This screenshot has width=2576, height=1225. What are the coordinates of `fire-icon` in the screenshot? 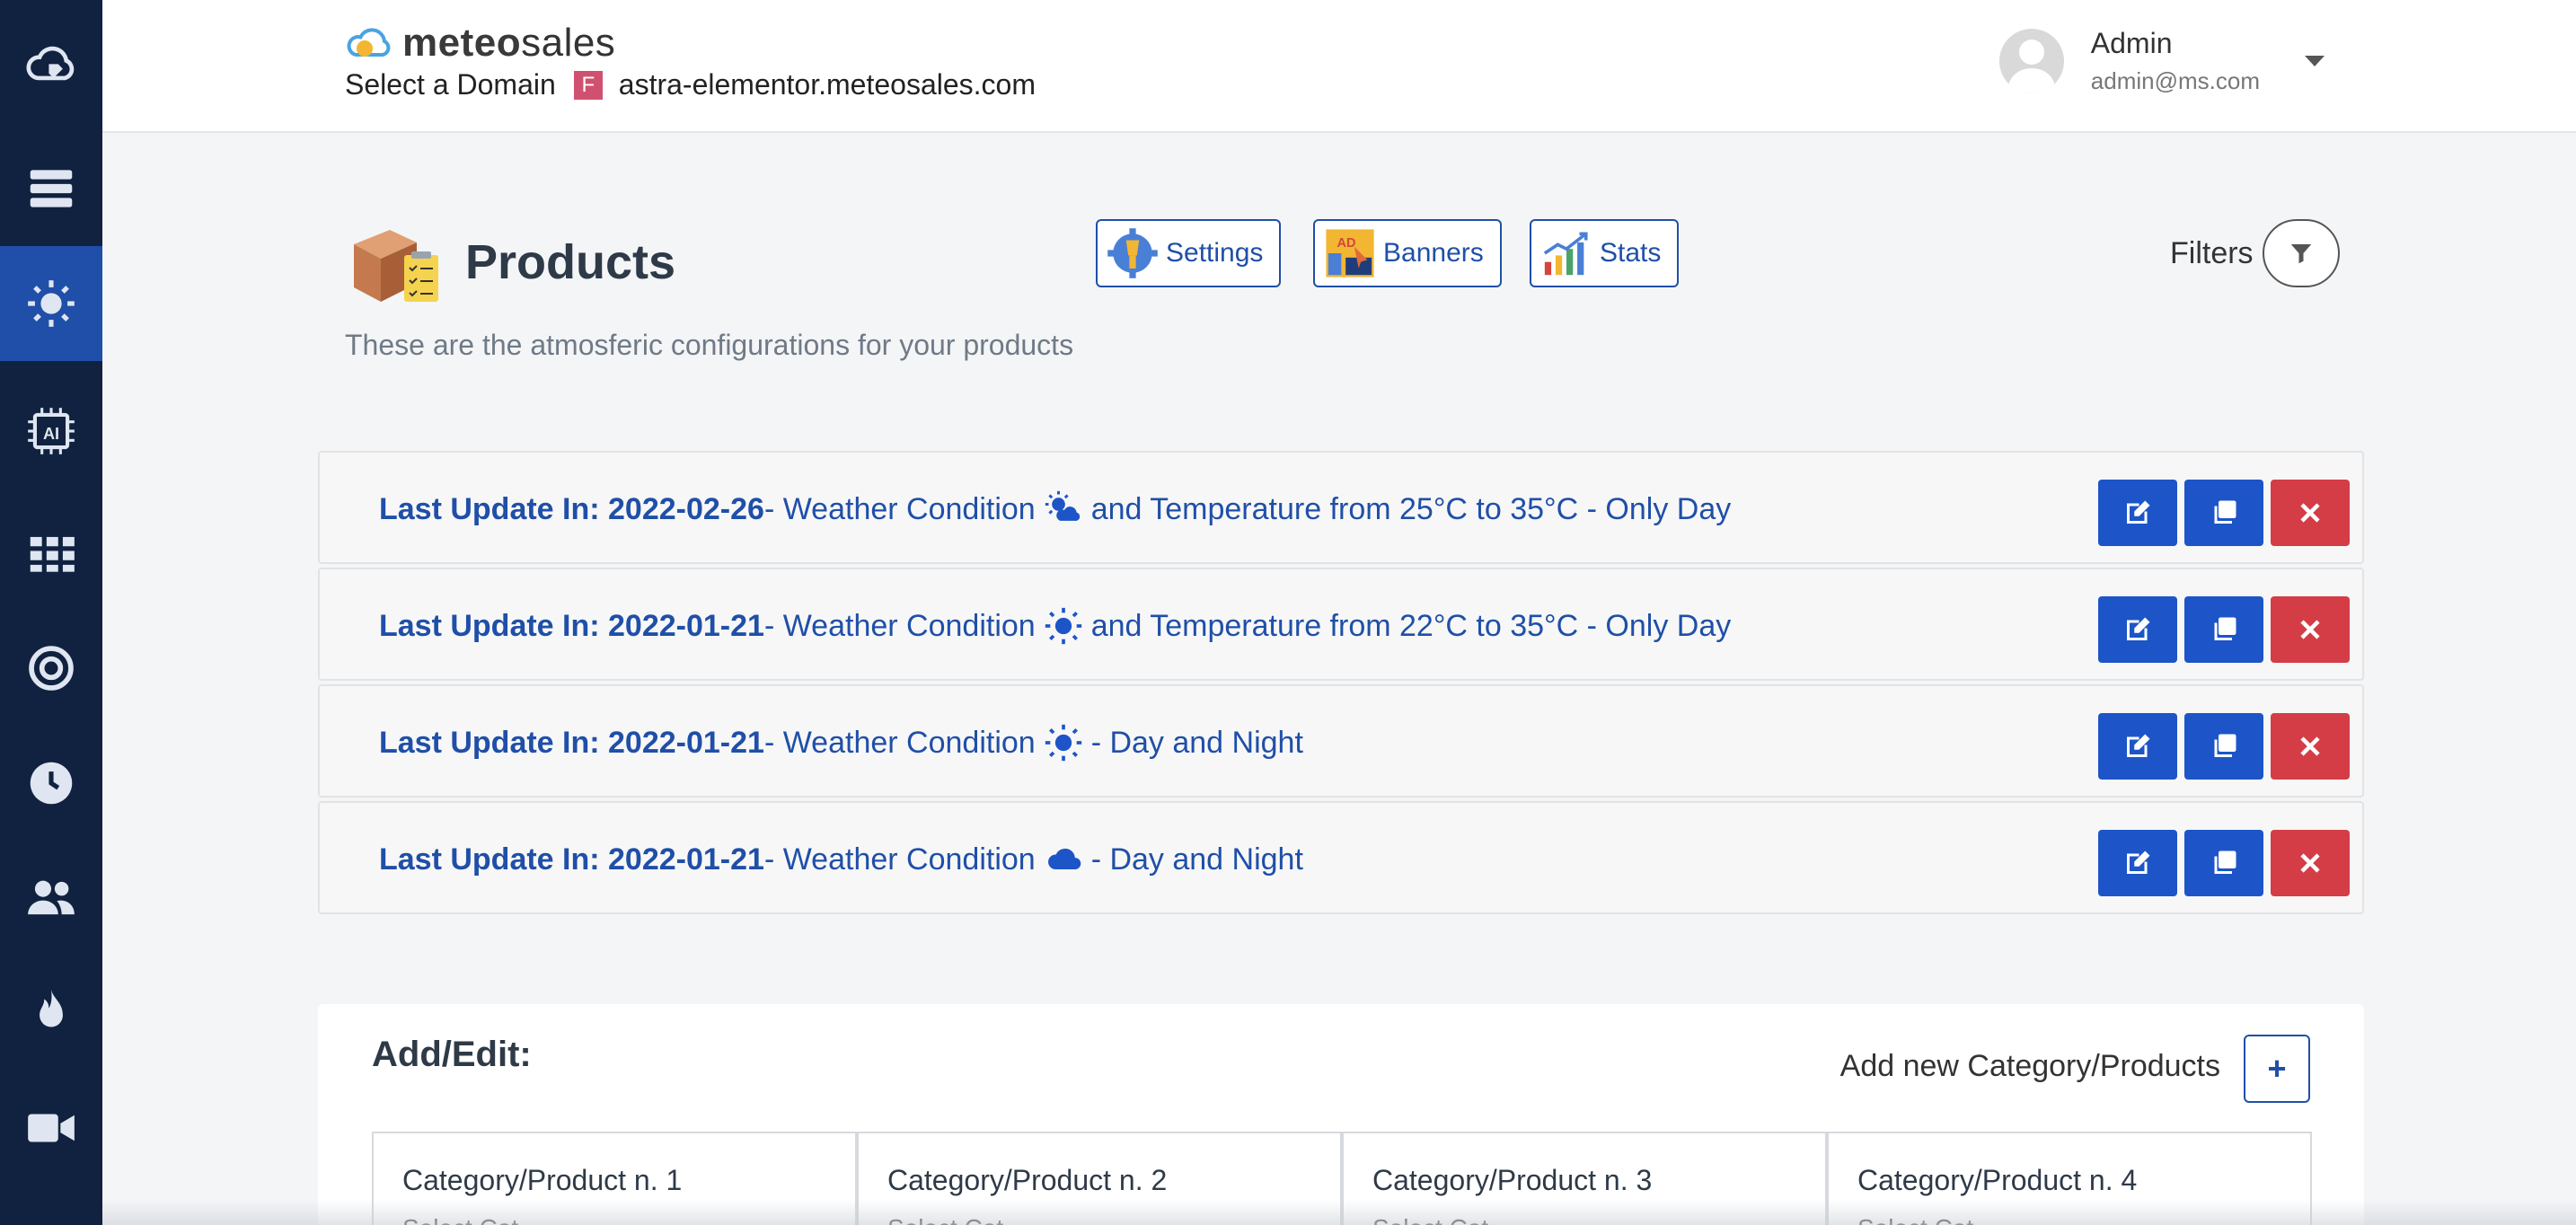 It's located at (51, 1008).